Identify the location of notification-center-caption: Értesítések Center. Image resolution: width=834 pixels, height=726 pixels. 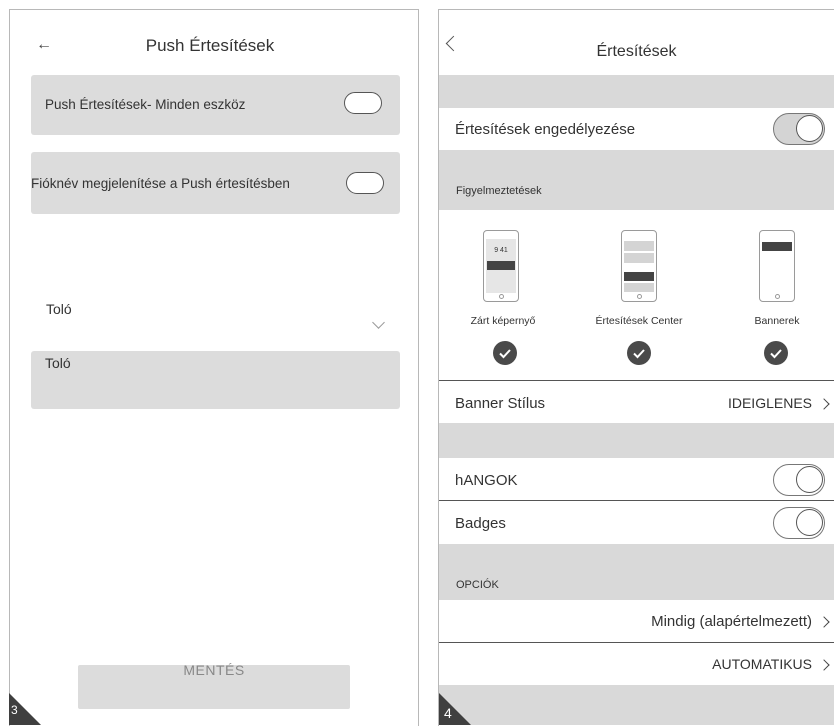
(639, 321).